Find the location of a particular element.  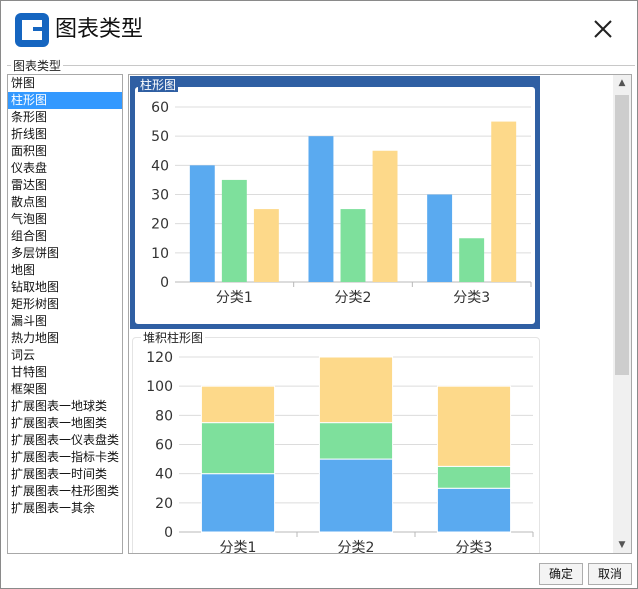

chart-type-item: 扩展图表一仪表盘类 is located at coordinates (65, 440).